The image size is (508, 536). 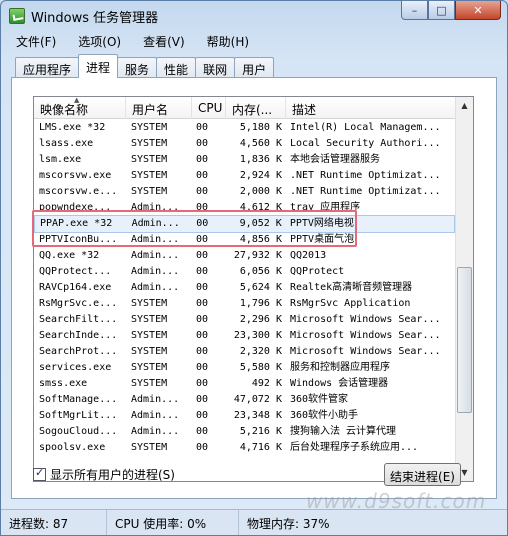 I want to click on window-title: Windows 任务管理器, so click(x=95, y=18).